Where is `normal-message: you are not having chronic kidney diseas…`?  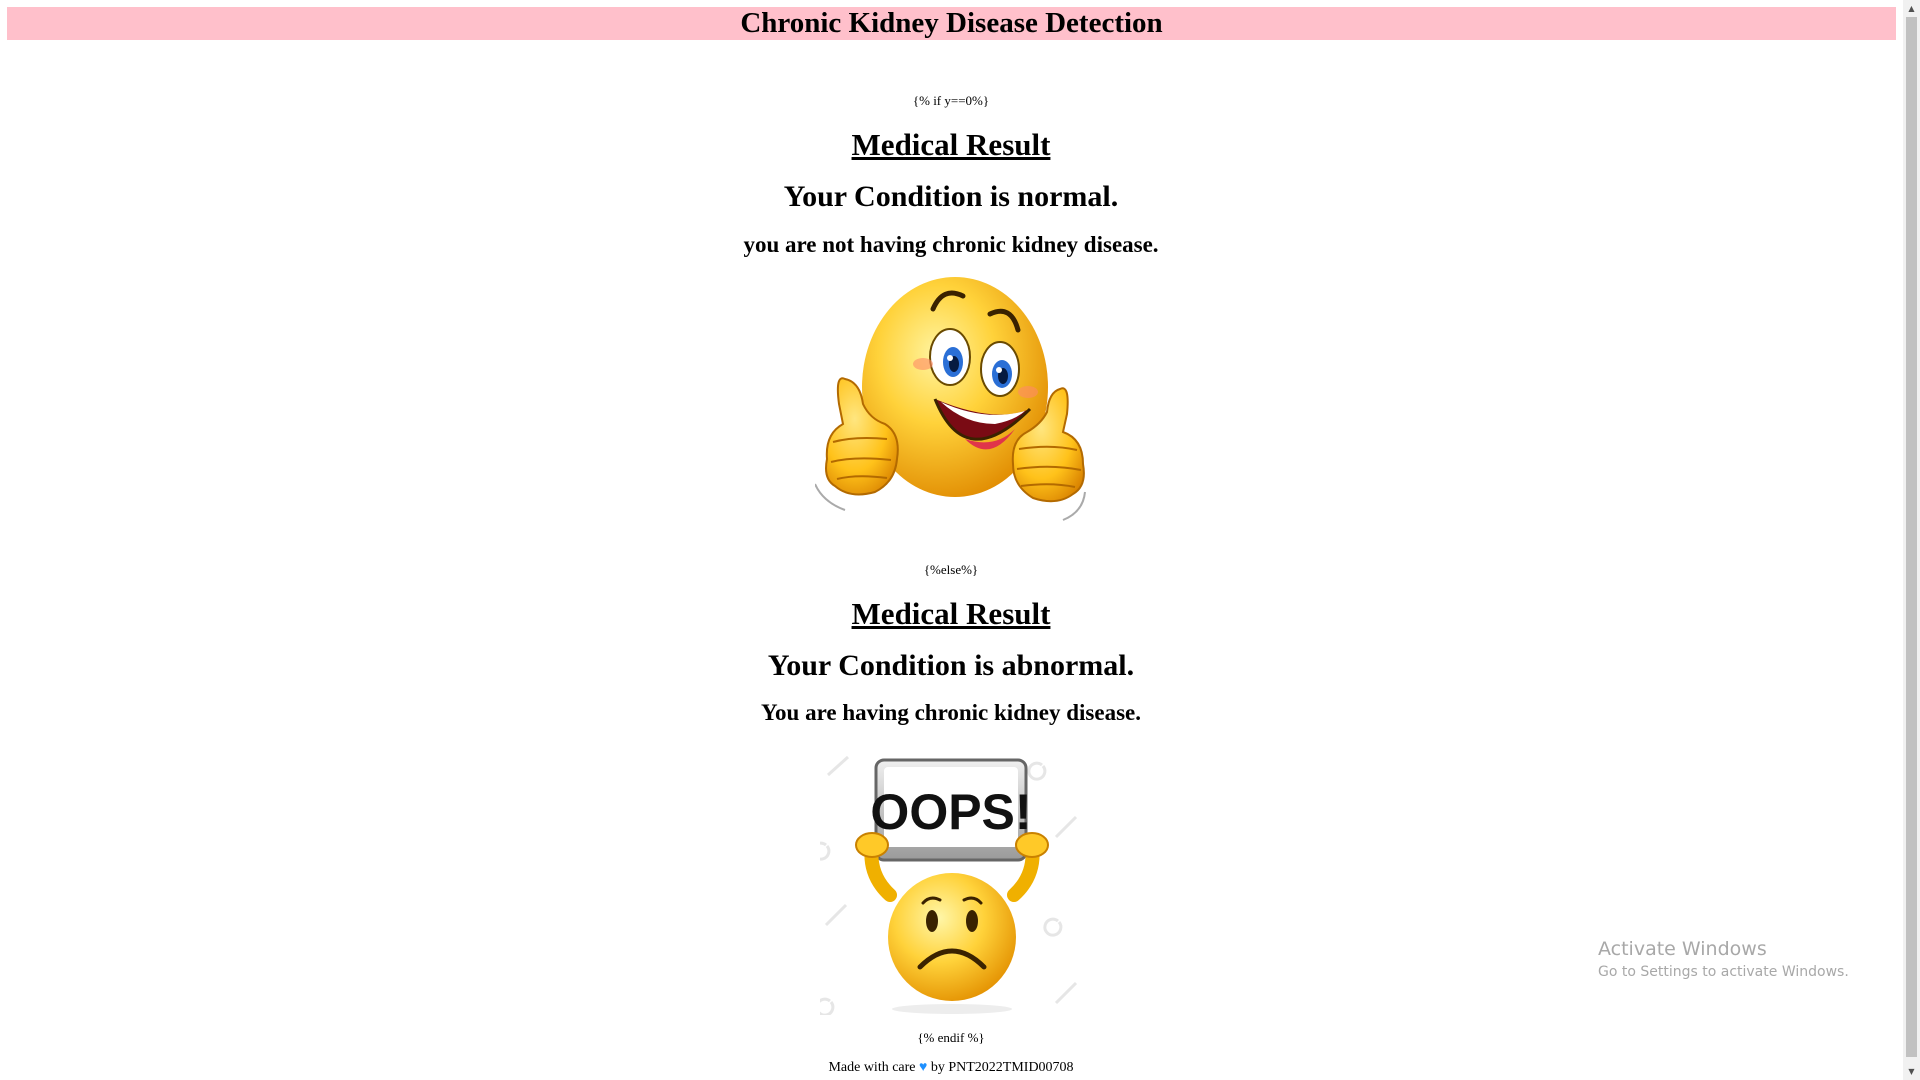 normal-message: you are not having chronic kidney diseas… is located at coordinates (951, 244).